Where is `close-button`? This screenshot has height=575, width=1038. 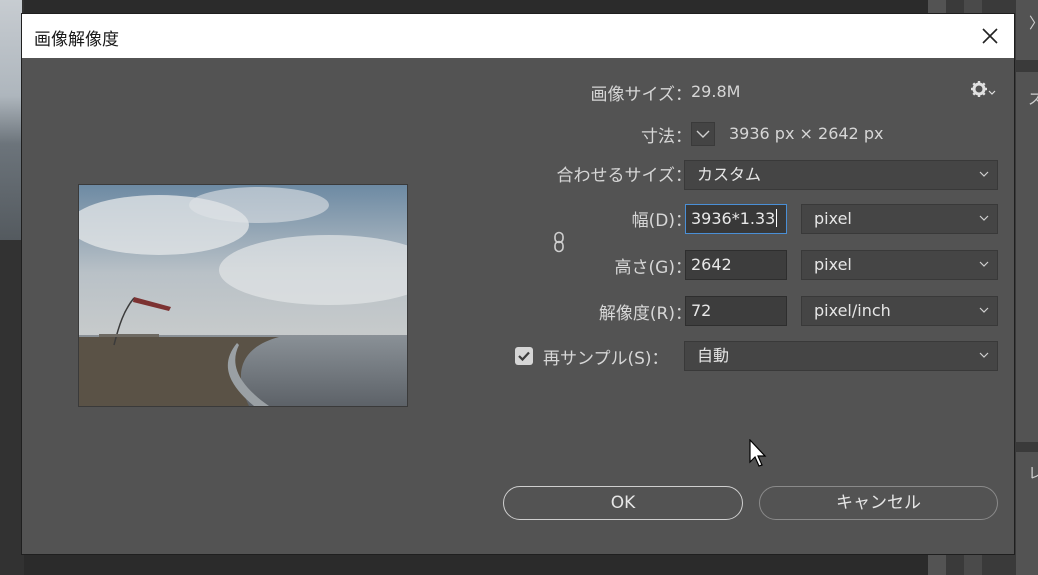
close-button is located at coordinates (990, 36).